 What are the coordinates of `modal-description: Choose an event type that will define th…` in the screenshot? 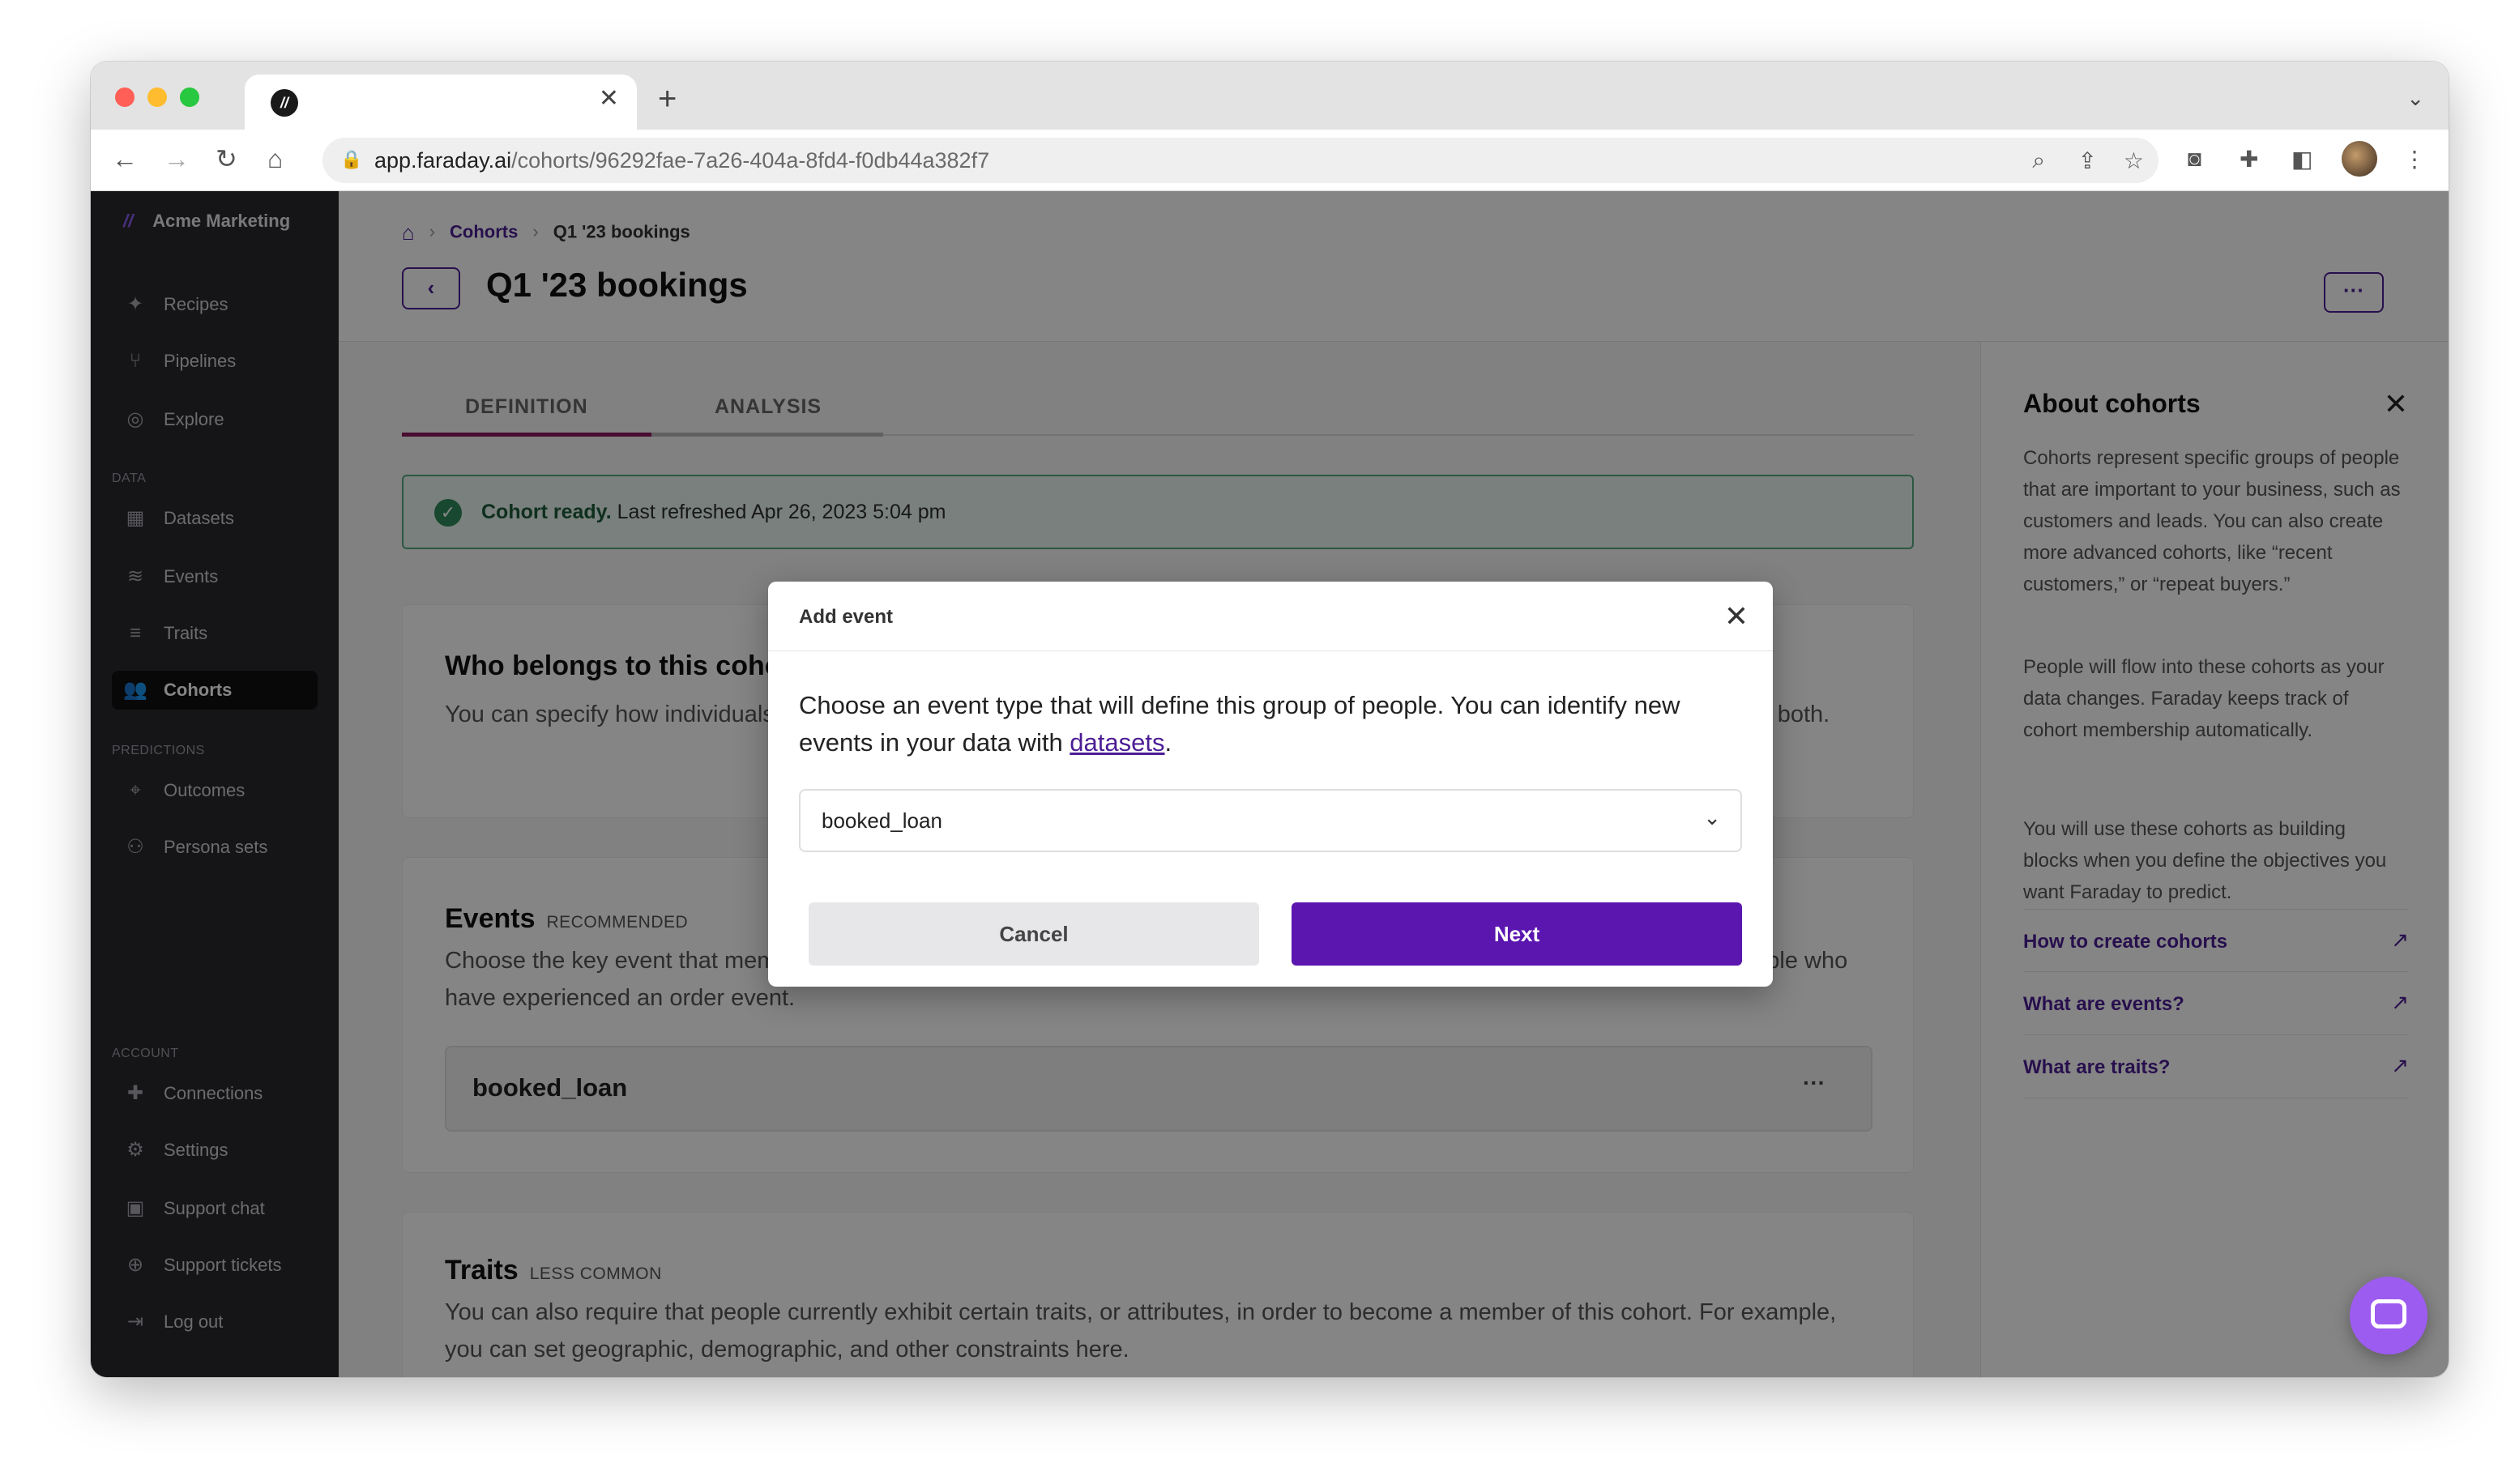 It's located at (1239, 724).